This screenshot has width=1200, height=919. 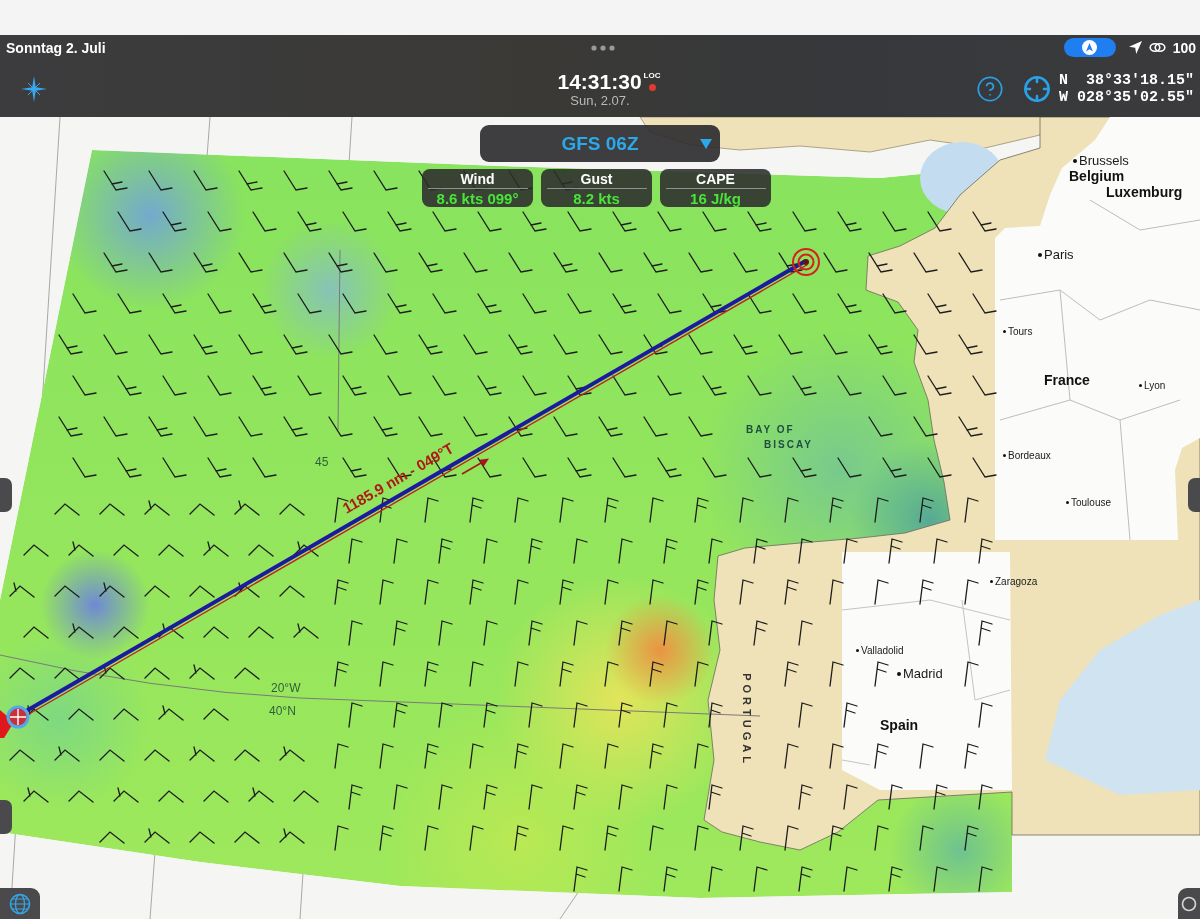 What do you see at coordinates (1036, 88) in the screenshot?
I see `crosshair-icon` at bounding box center [1036, 88].